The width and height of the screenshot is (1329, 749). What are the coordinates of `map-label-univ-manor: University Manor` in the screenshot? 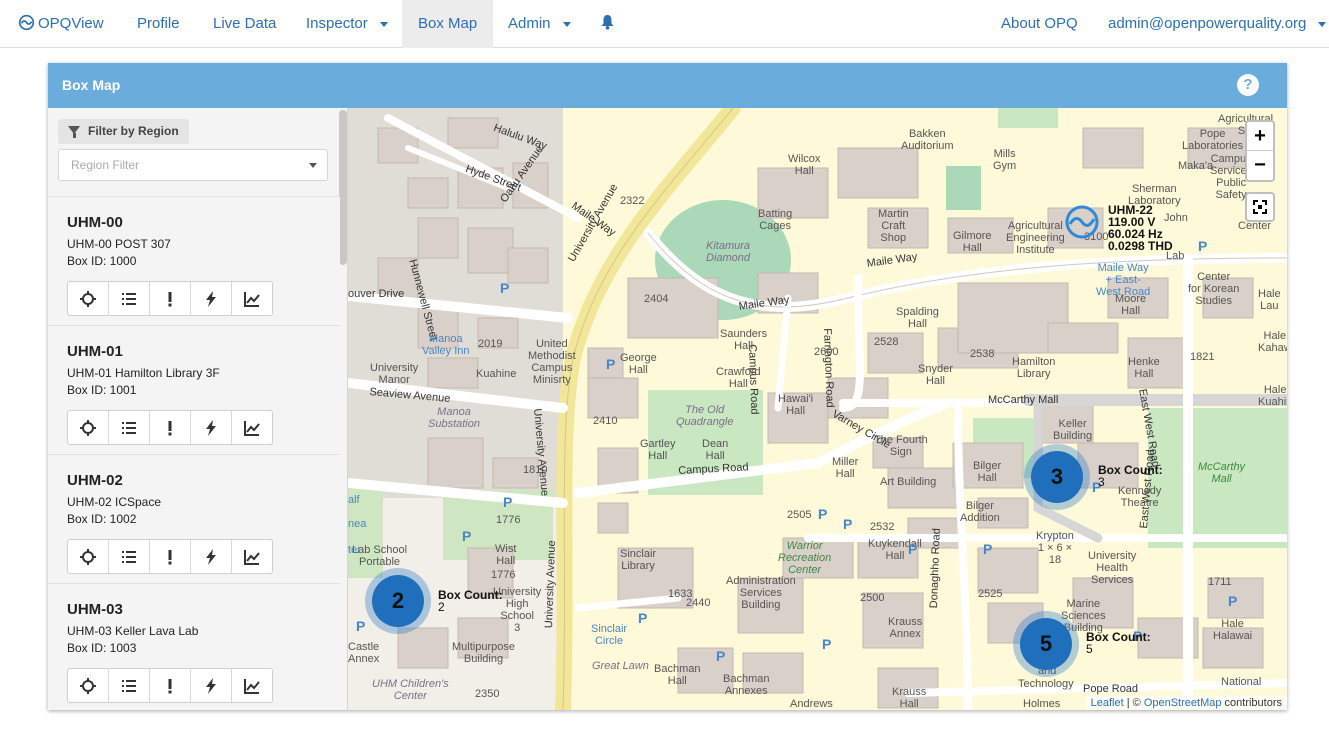 It's located at (394, 374).